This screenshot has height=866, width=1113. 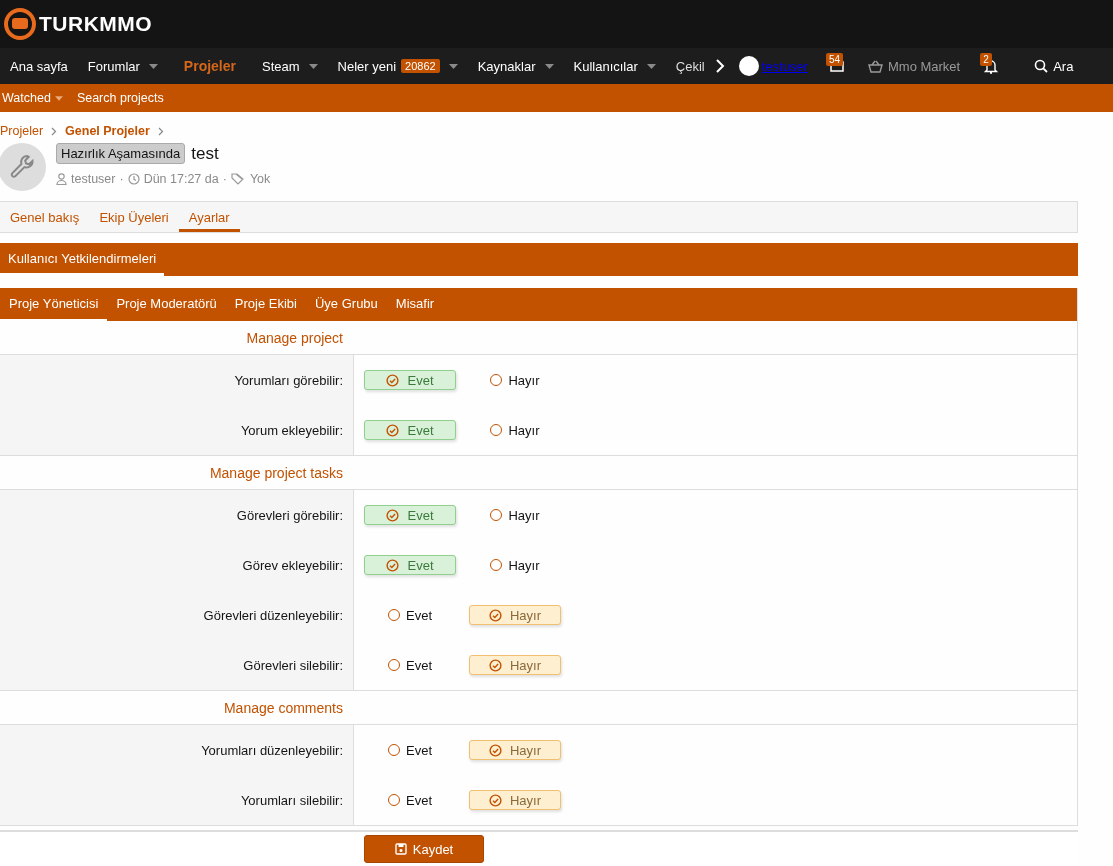 What do you see at coordinates (291, 430) in the screenshot?
I see `permission-label: Yorum ekleyebilir:` at bounding box center [291, 430].